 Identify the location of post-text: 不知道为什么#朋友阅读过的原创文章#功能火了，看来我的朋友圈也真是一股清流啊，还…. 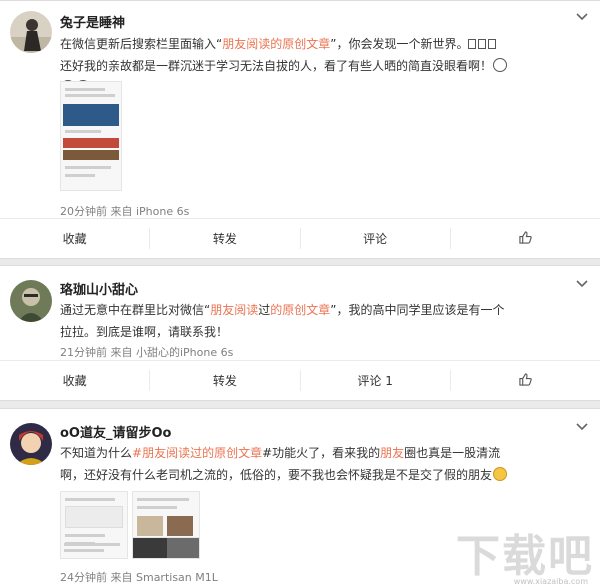
(285, 464).